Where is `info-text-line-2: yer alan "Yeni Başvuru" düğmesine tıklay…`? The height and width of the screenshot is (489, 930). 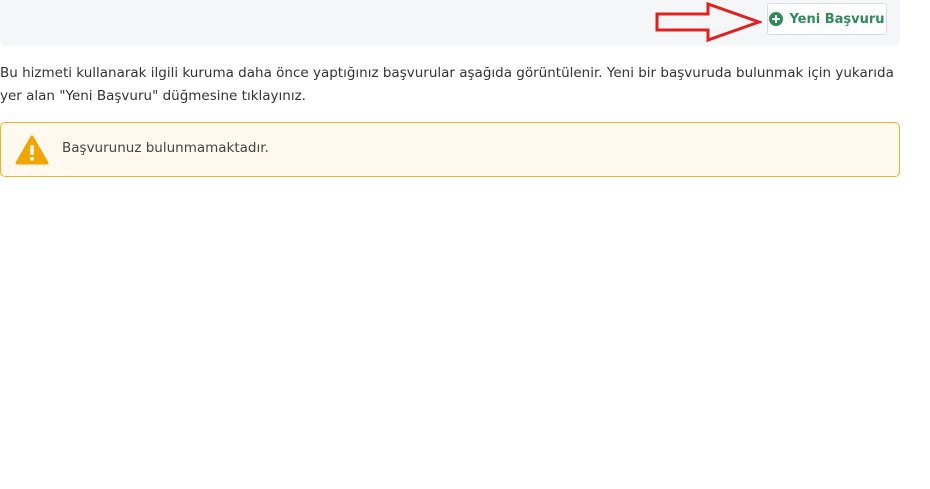
info-text-line-2: yer alan "Yeni Başvuru" düğmesine tıklay… is located at coordinates (153, 96).